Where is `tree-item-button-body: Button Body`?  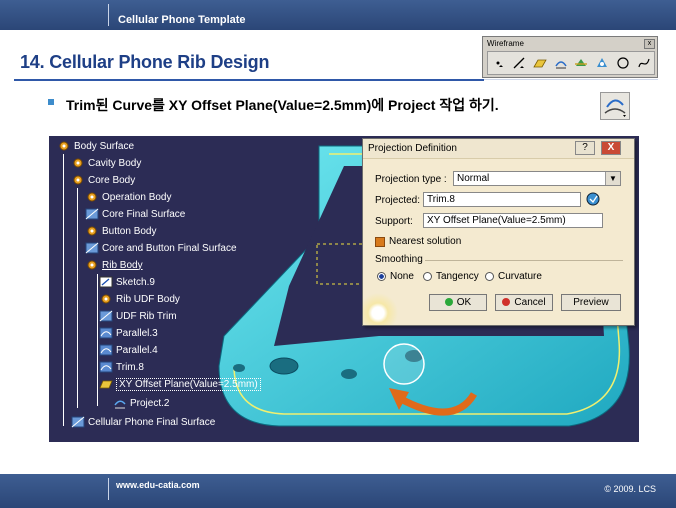 tree-item-button-body: Button Body is located at coordinates (120, 231).